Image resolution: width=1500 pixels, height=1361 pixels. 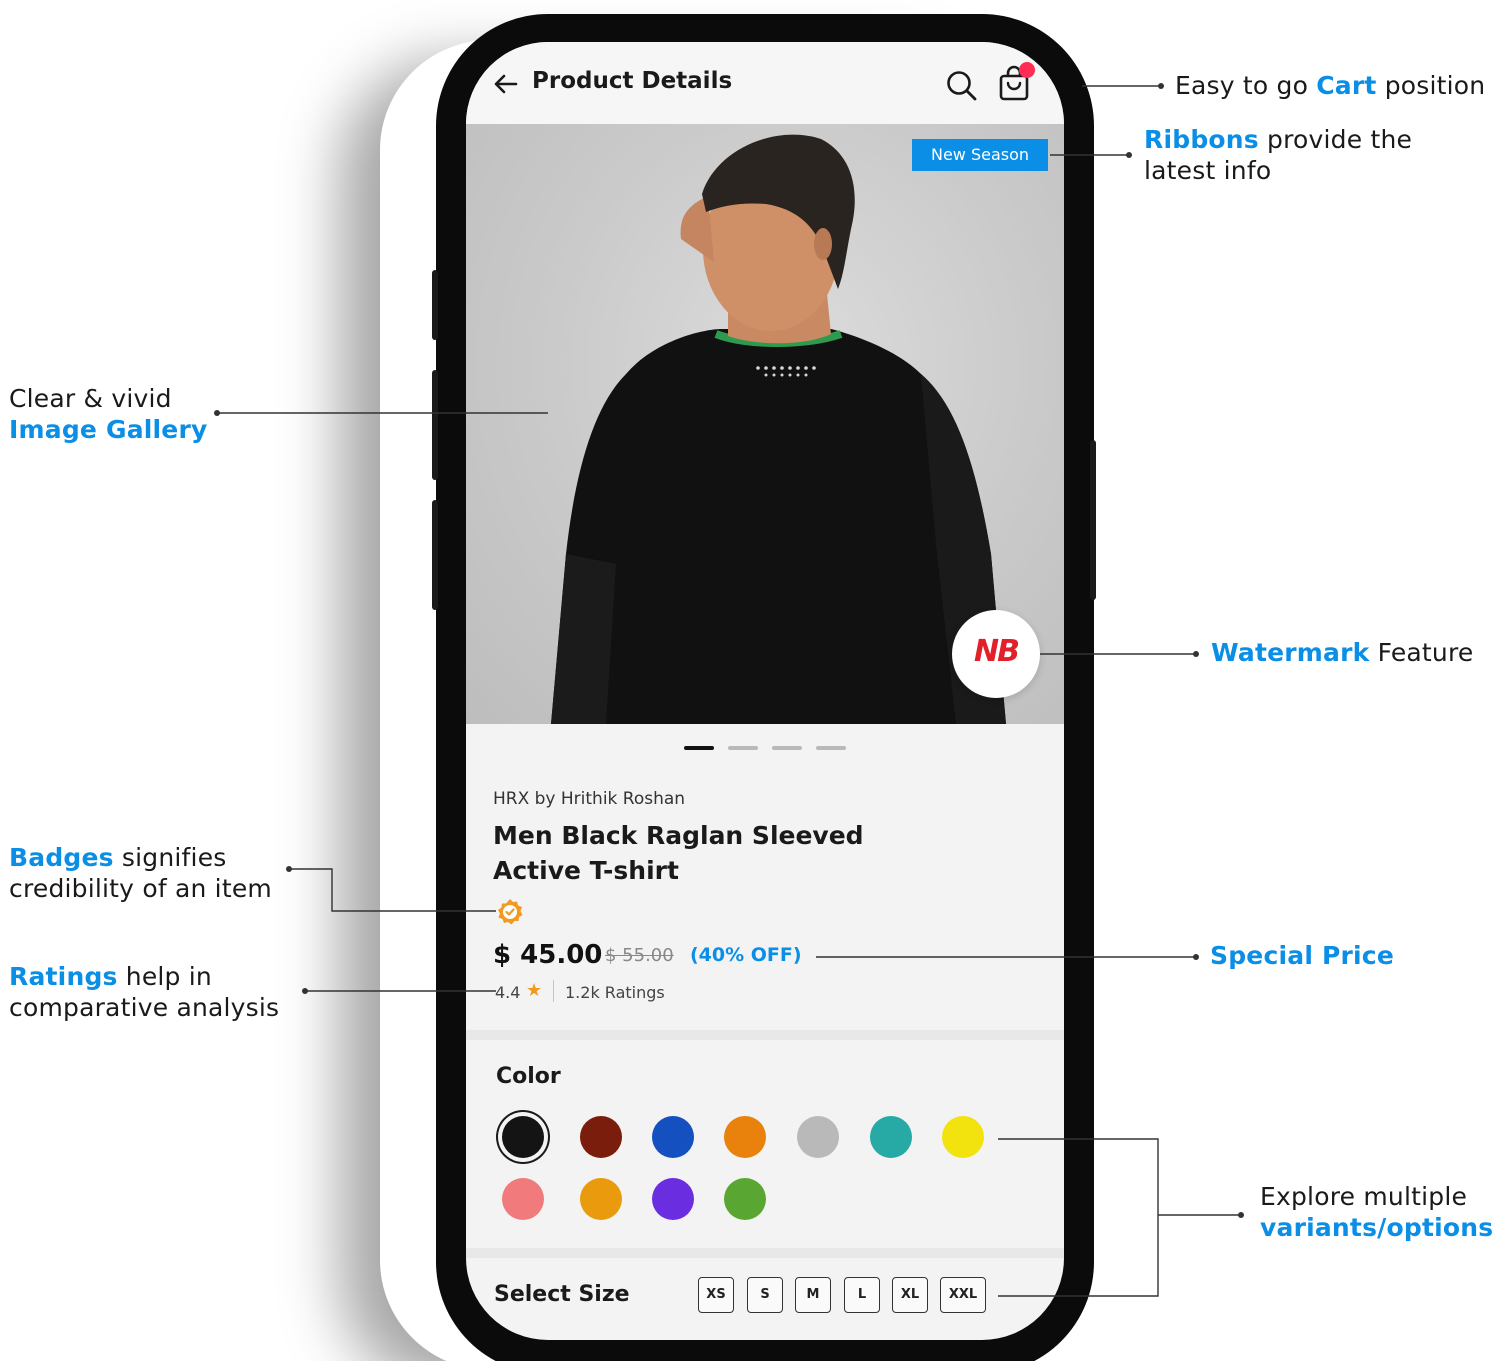 What do you see at coordinates (1377, 1227) in the screenshot?
I see `callout-highlight: variants/options` at bounding box center [1377, 1227].